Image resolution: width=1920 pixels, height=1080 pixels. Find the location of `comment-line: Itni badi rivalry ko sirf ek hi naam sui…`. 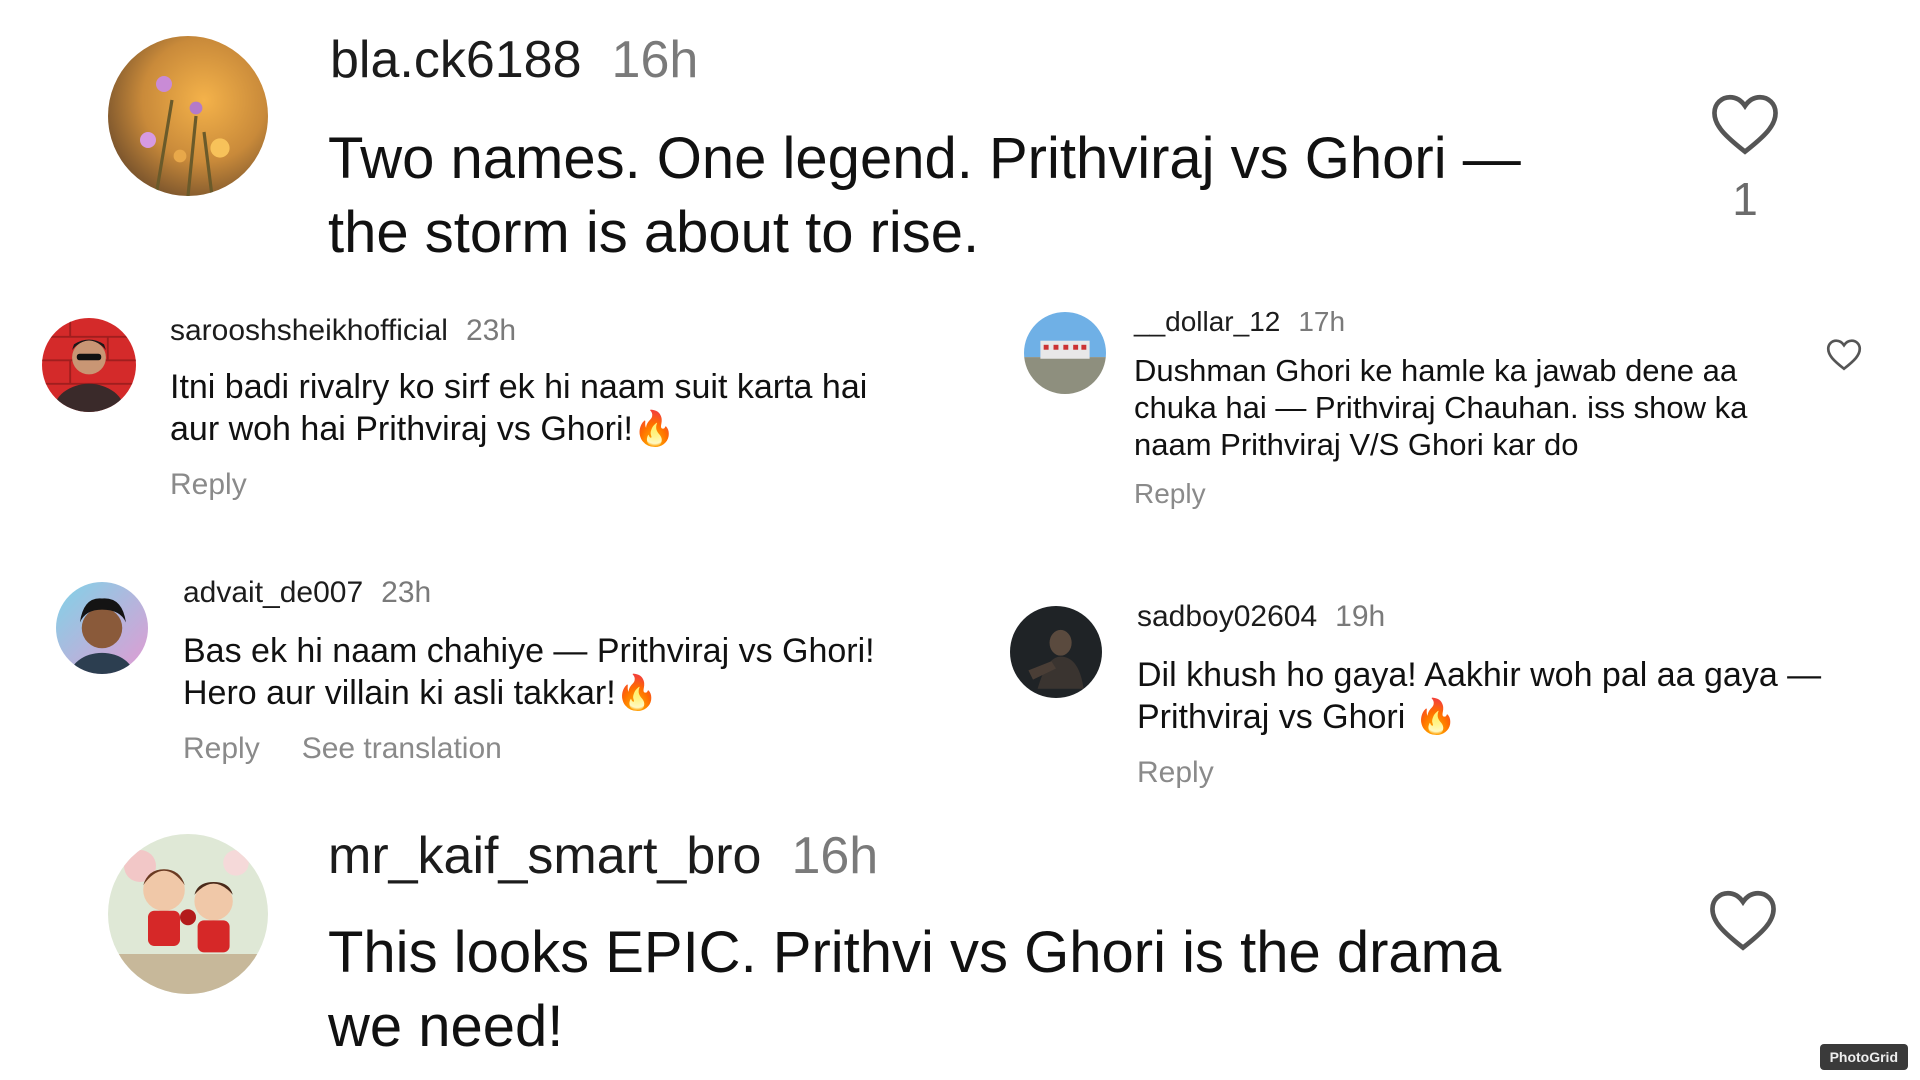

comment-line: Itni badi rivalry ko sirf ek hi naam sui… is located at coordinates (519, 387).